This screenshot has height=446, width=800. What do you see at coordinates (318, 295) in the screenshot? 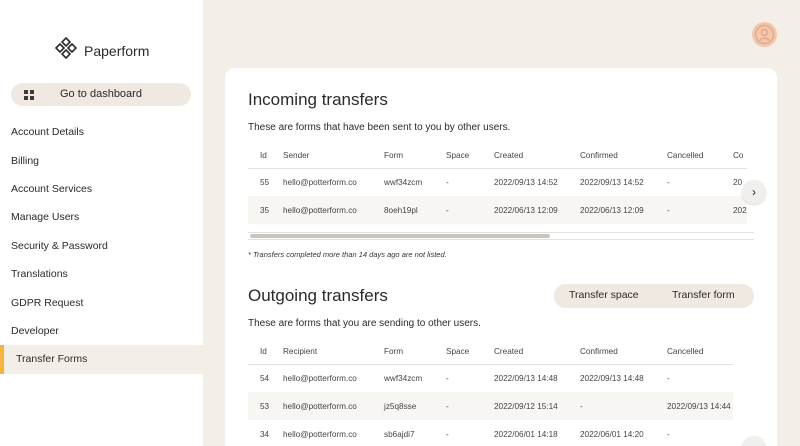
I see `outgoing-transfers-title: Outgoing transfers` at bounding box center [318, 295].